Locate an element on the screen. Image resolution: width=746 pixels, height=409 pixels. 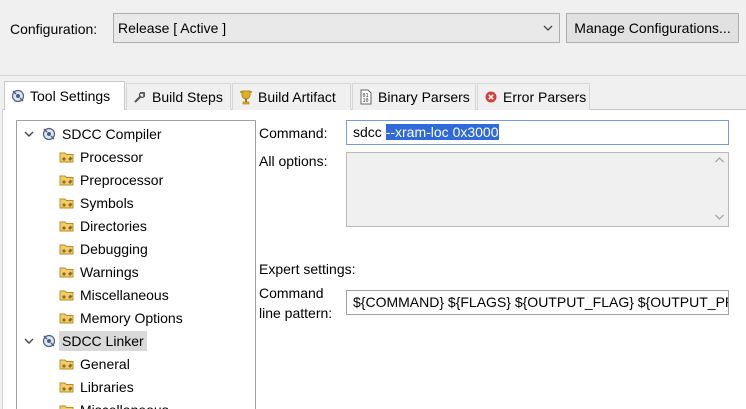
tree-item-label: SDCC Compiler is located at coordinates (112, 134).